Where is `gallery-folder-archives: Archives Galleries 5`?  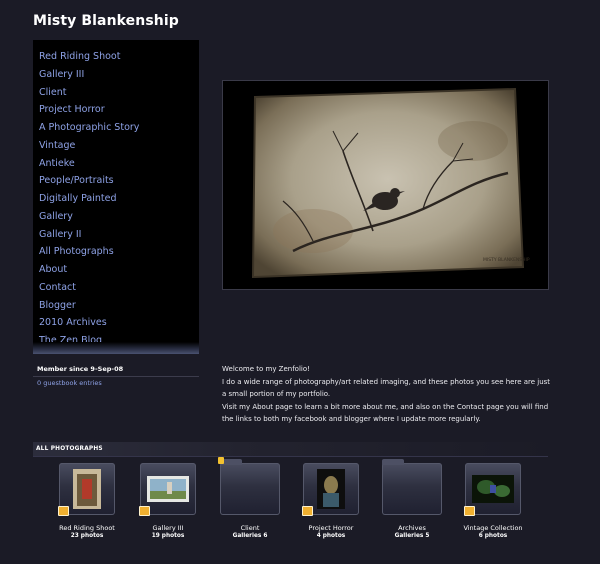
gallery-folder-archives: Archives Galleries 5 is located at coordinates (412, 499).